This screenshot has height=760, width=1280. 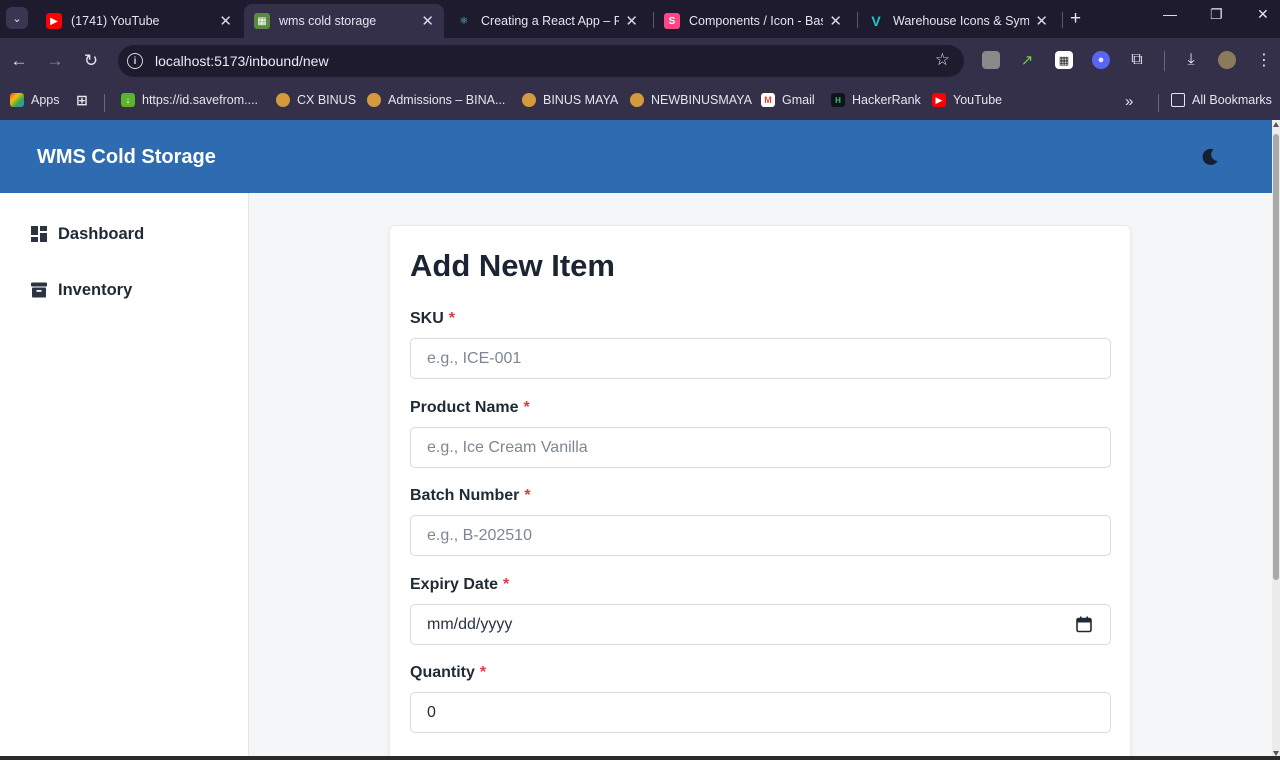 What do you see at coordinates (1178, 100) in the screenshot?
I see `folder-icon` at bounding box center [1178, 100].